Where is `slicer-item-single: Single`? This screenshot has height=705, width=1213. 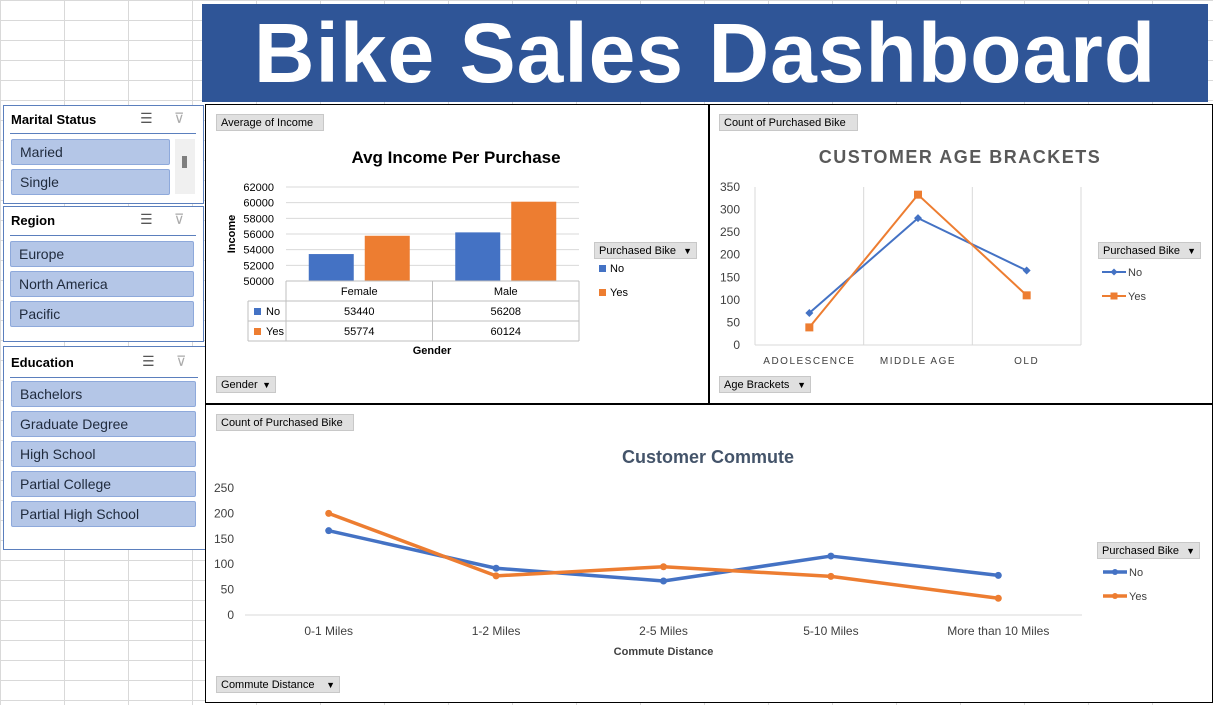 slicer-item-single: Single is located at coordinates (90, 182).